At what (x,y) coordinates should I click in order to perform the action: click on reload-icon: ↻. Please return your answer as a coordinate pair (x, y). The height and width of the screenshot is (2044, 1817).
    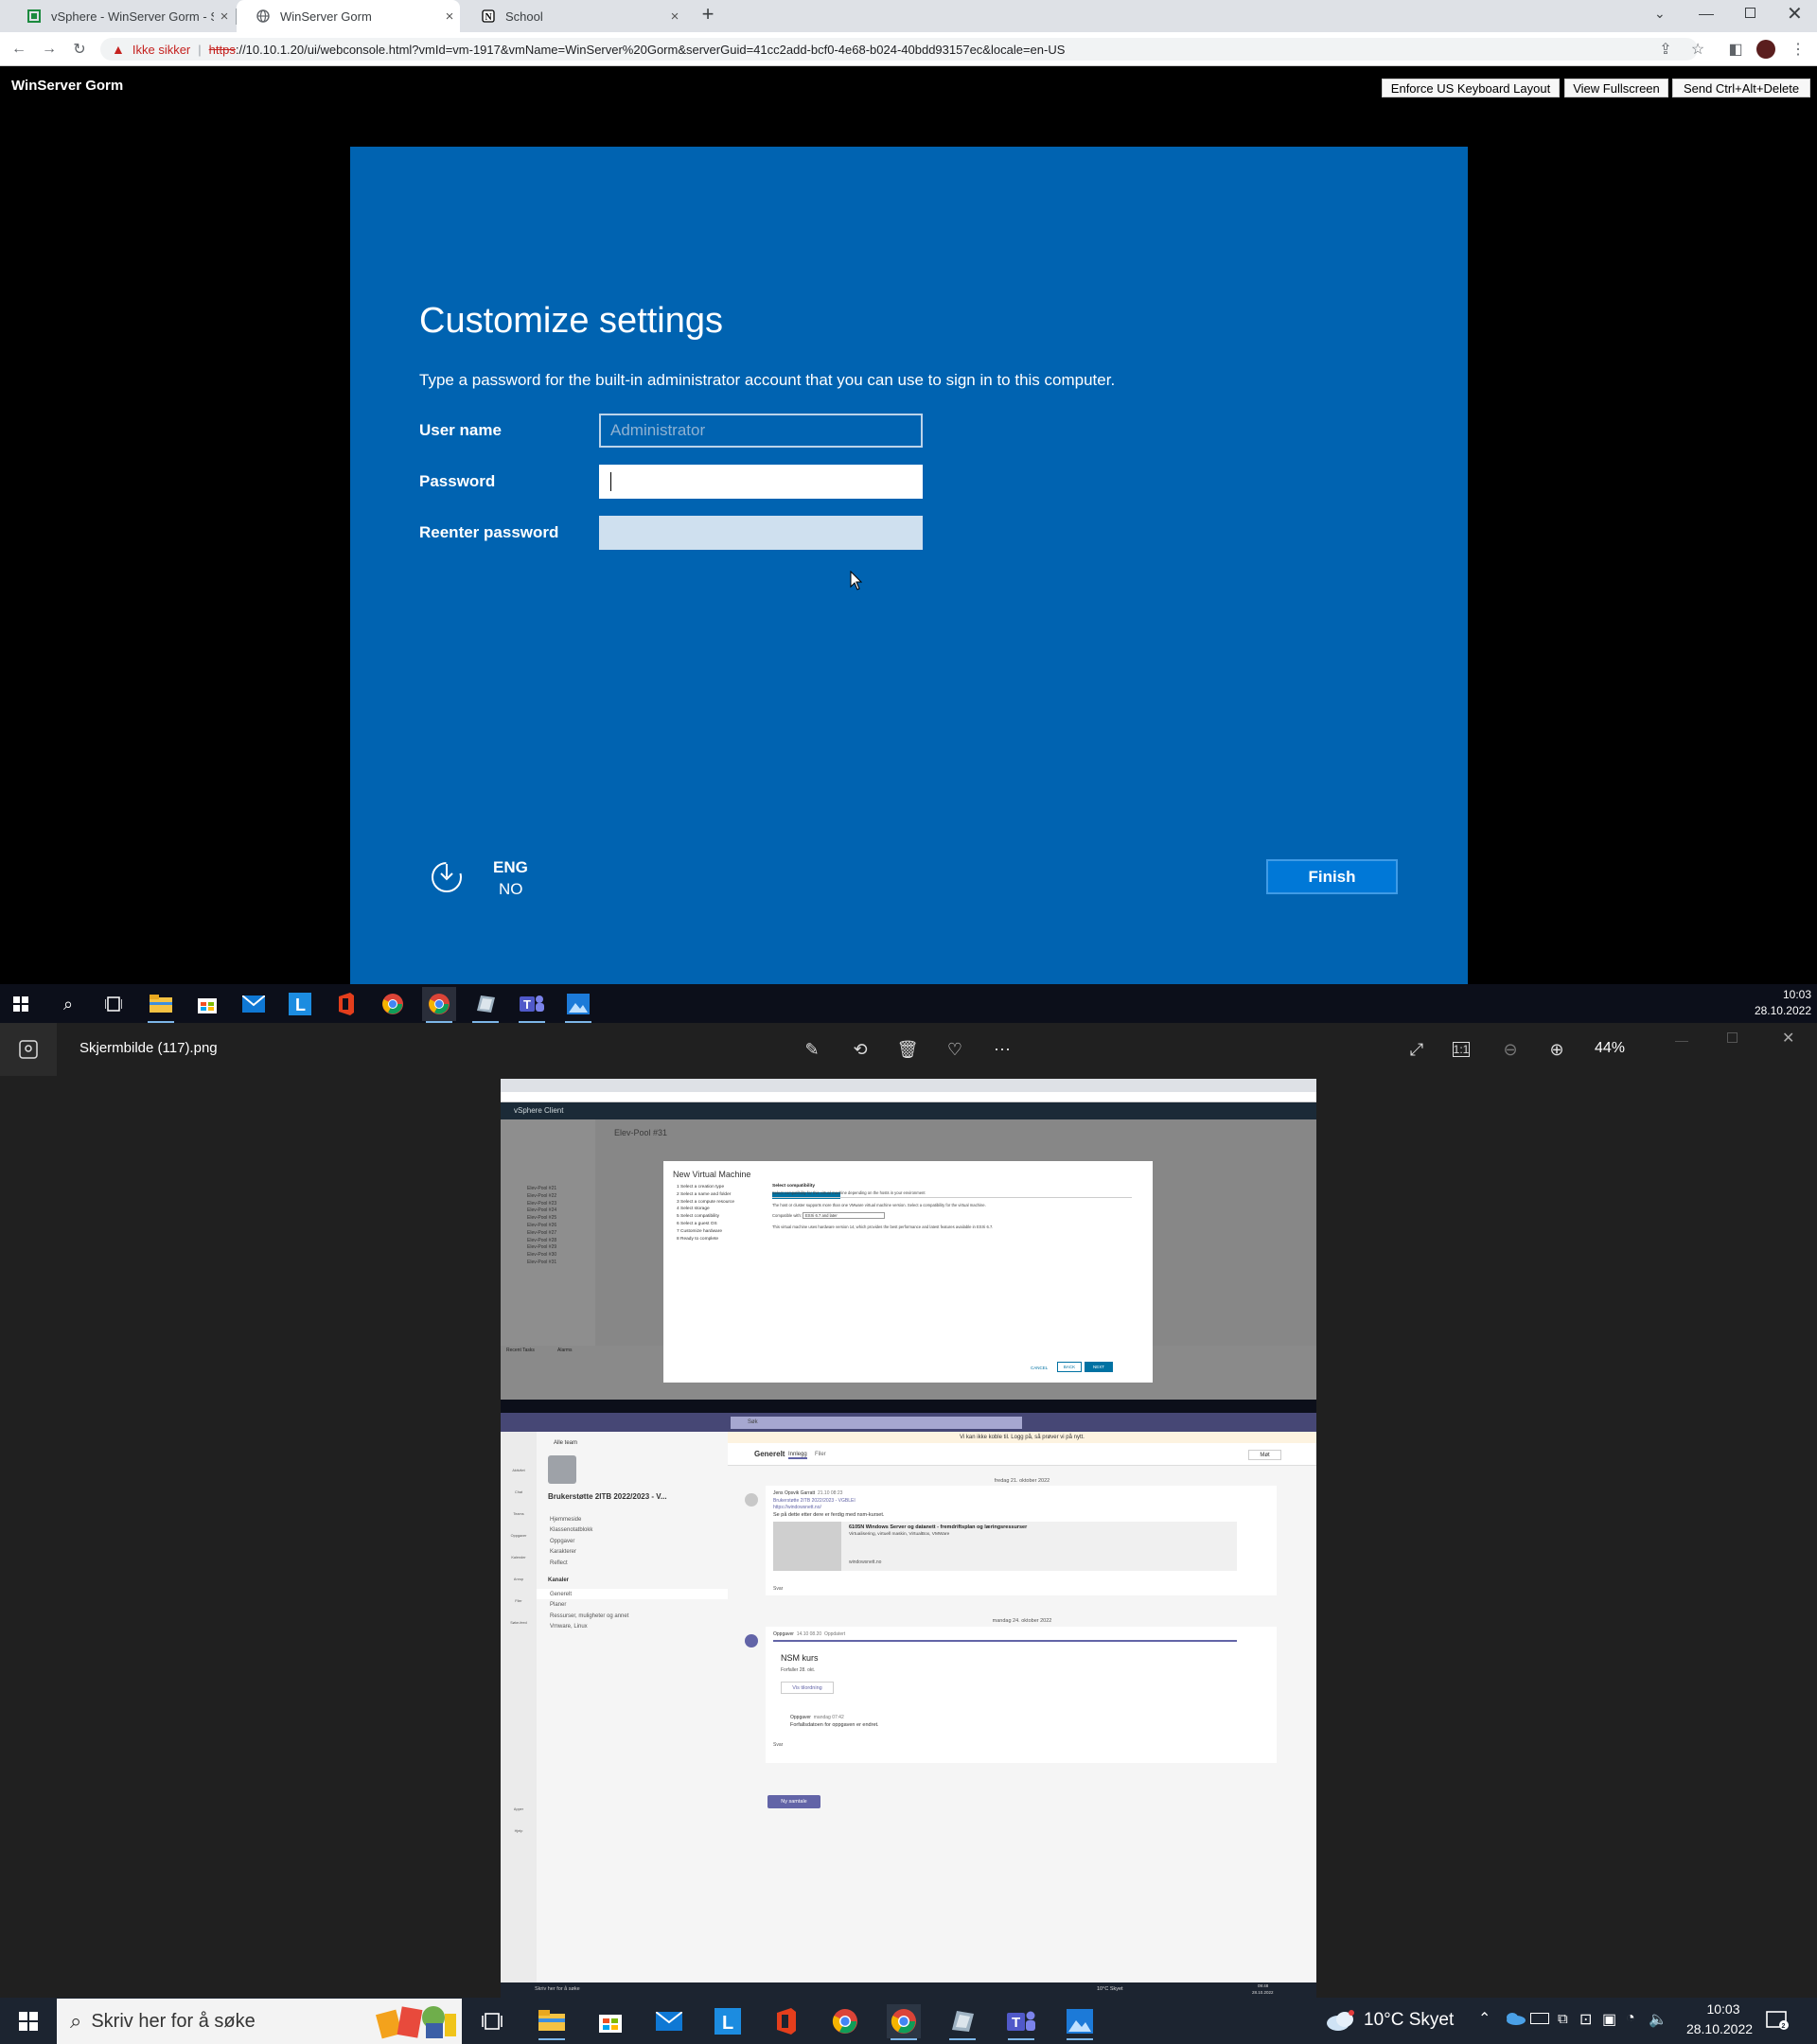
    Looking at the image, I should click on (79, 49).